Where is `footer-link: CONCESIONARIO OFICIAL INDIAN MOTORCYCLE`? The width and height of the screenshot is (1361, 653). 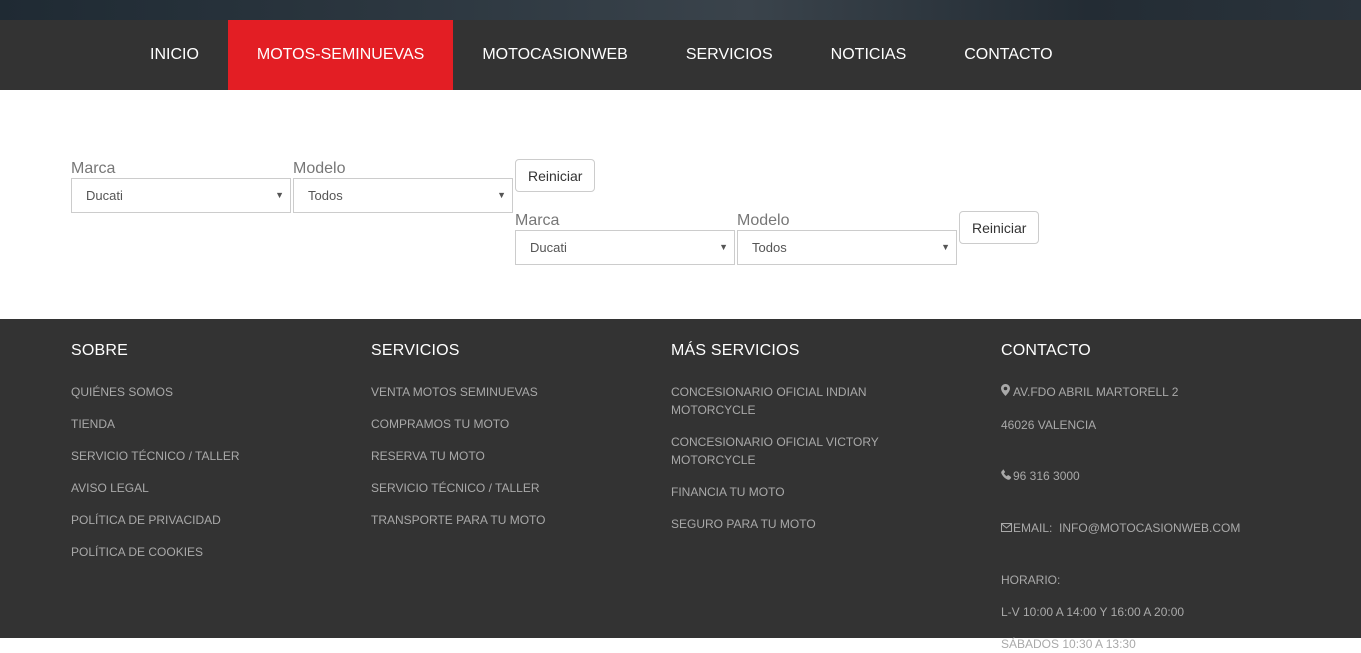
footer-link: CONCESIONARIO OFICIAL INDIAN MOTORCYCLE is located at coordinates (811, 401).